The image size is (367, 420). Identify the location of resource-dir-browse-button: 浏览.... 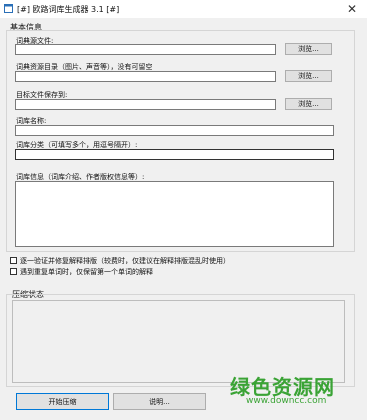
(308, 76).